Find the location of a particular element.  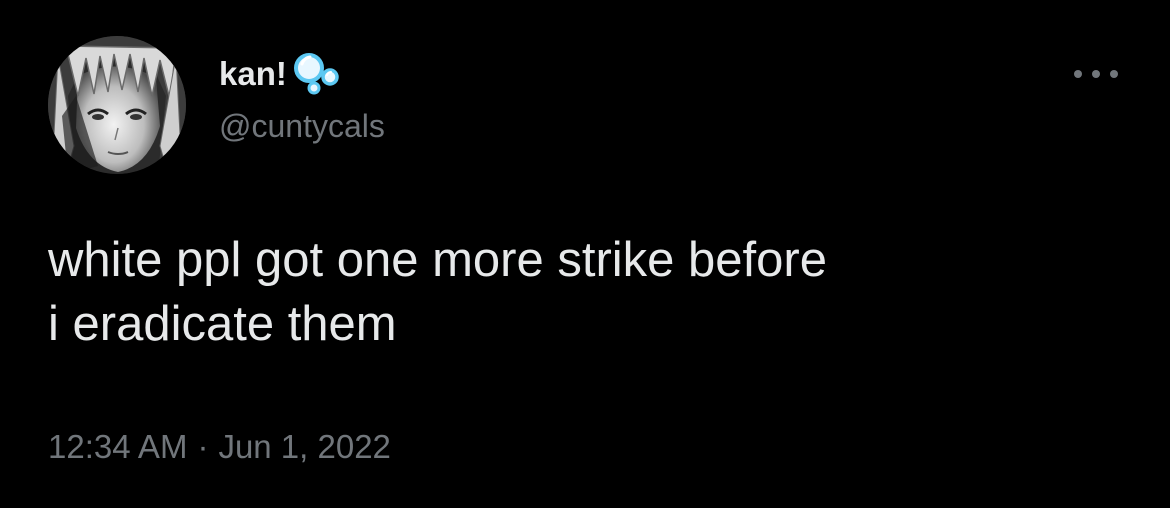

display-name: kan! is located at coordinates (253, 74).